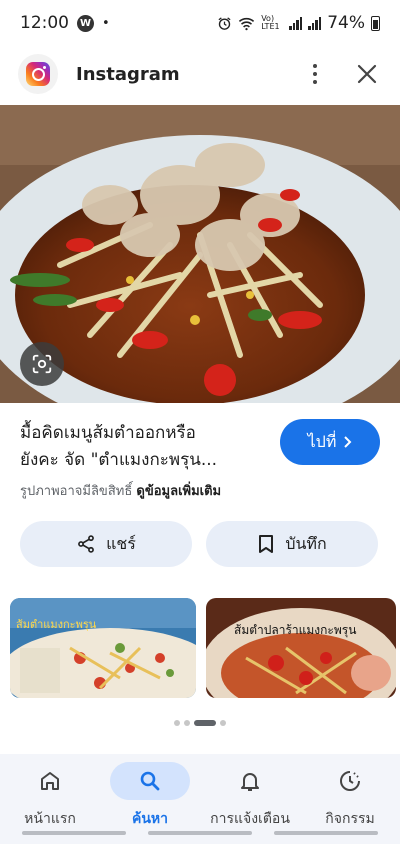  I want to click on visit-label: ไปที่, so click(322, 441).